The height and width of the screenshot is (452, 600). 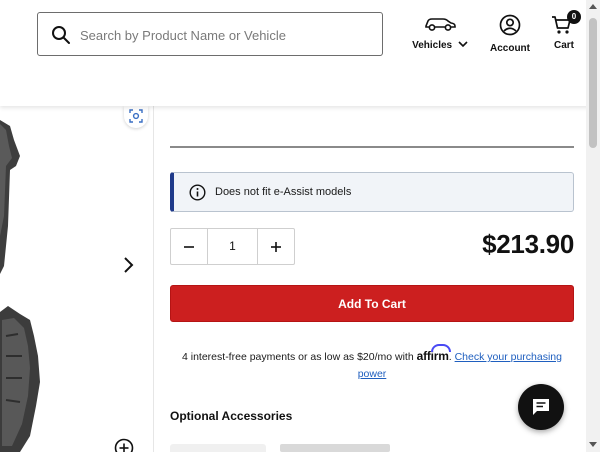 I want to click on product-image, so click(x=20, y=286).